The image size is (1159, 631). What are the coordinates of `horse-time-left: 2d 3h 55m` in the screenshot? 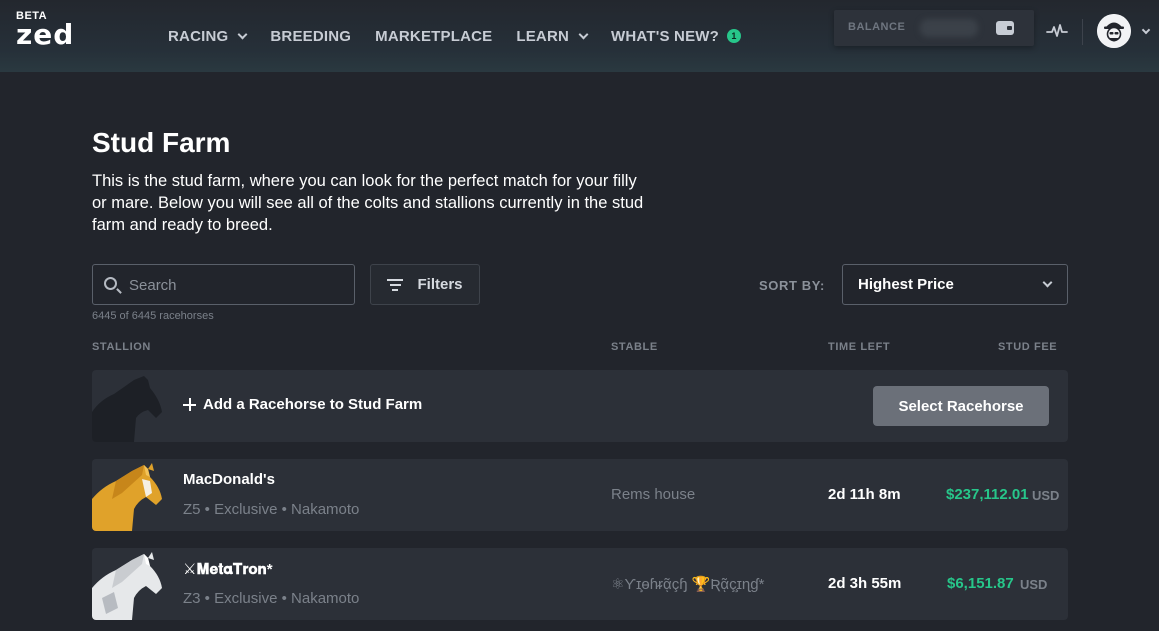 It's located at (865, 583).